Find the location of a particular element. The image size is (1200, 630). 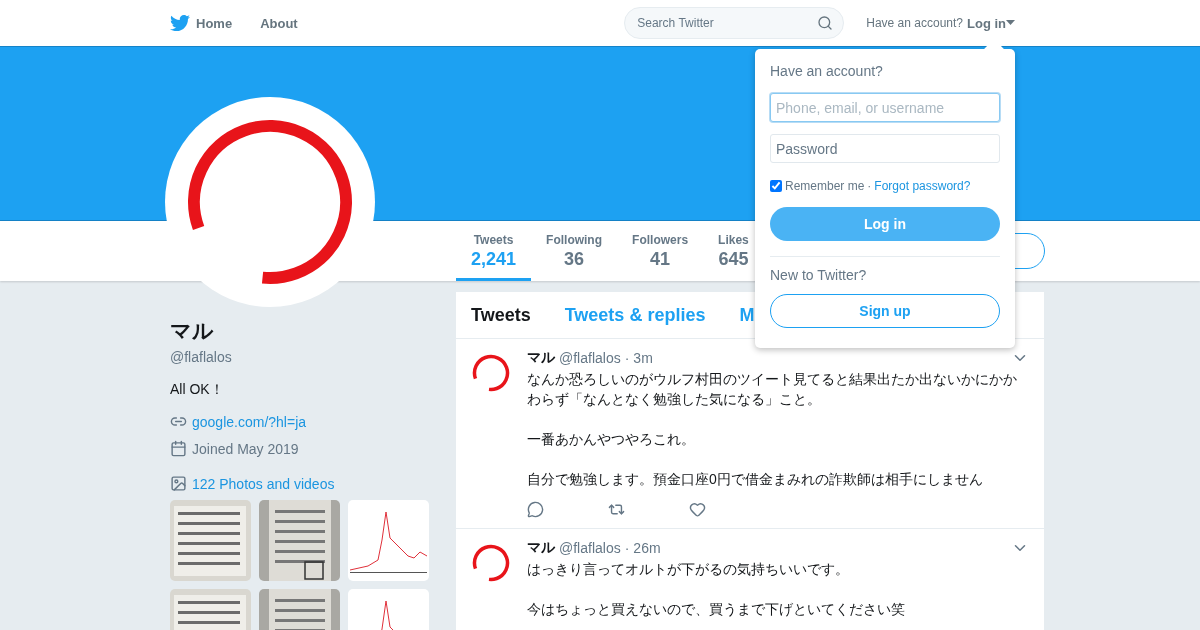

calendar-icon is located at coordinates (178, 448).